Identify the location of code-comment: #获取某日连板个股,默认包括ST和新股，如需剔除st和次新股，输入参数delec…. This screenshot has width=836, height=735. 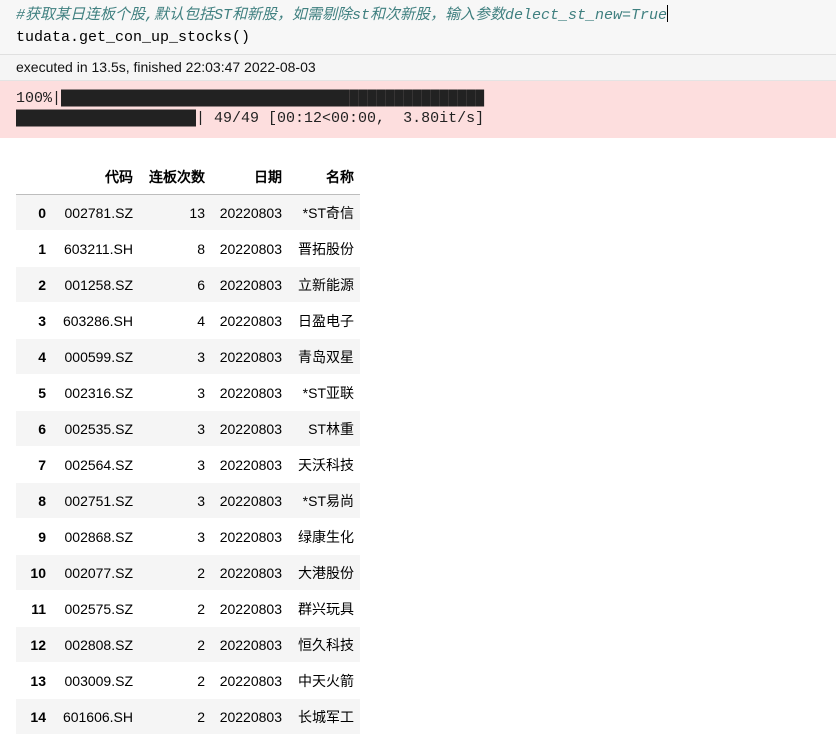
(342, 15).